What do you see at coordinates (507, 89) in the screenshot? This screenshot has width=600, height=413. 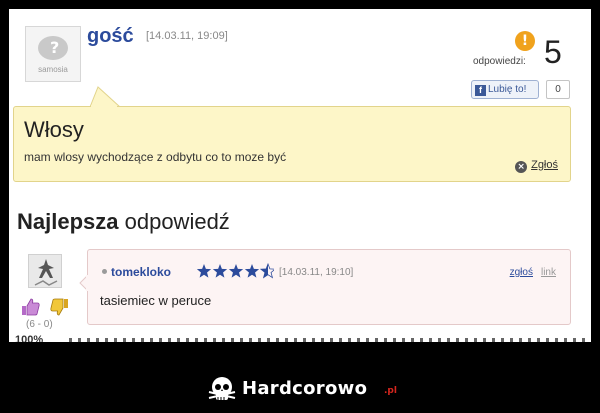 I see `like-label: Lubię to!` at bounding box center [507, 89].